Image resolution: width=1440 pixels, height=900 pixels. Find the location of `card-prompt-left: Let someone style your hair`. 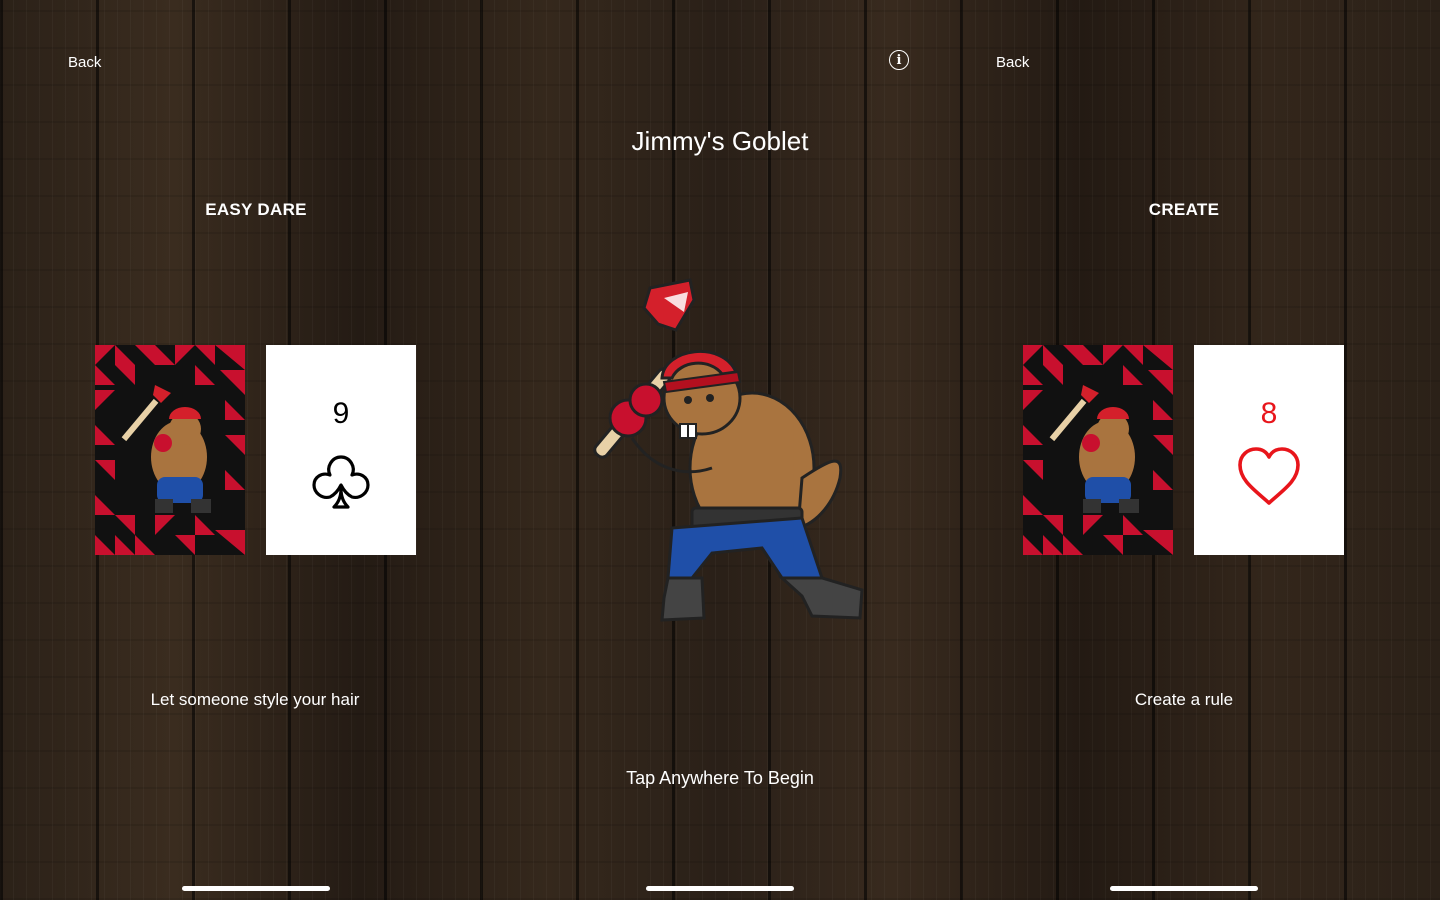

card-prompt-left: Let someone style your hair is located at coordinates (255, 699).